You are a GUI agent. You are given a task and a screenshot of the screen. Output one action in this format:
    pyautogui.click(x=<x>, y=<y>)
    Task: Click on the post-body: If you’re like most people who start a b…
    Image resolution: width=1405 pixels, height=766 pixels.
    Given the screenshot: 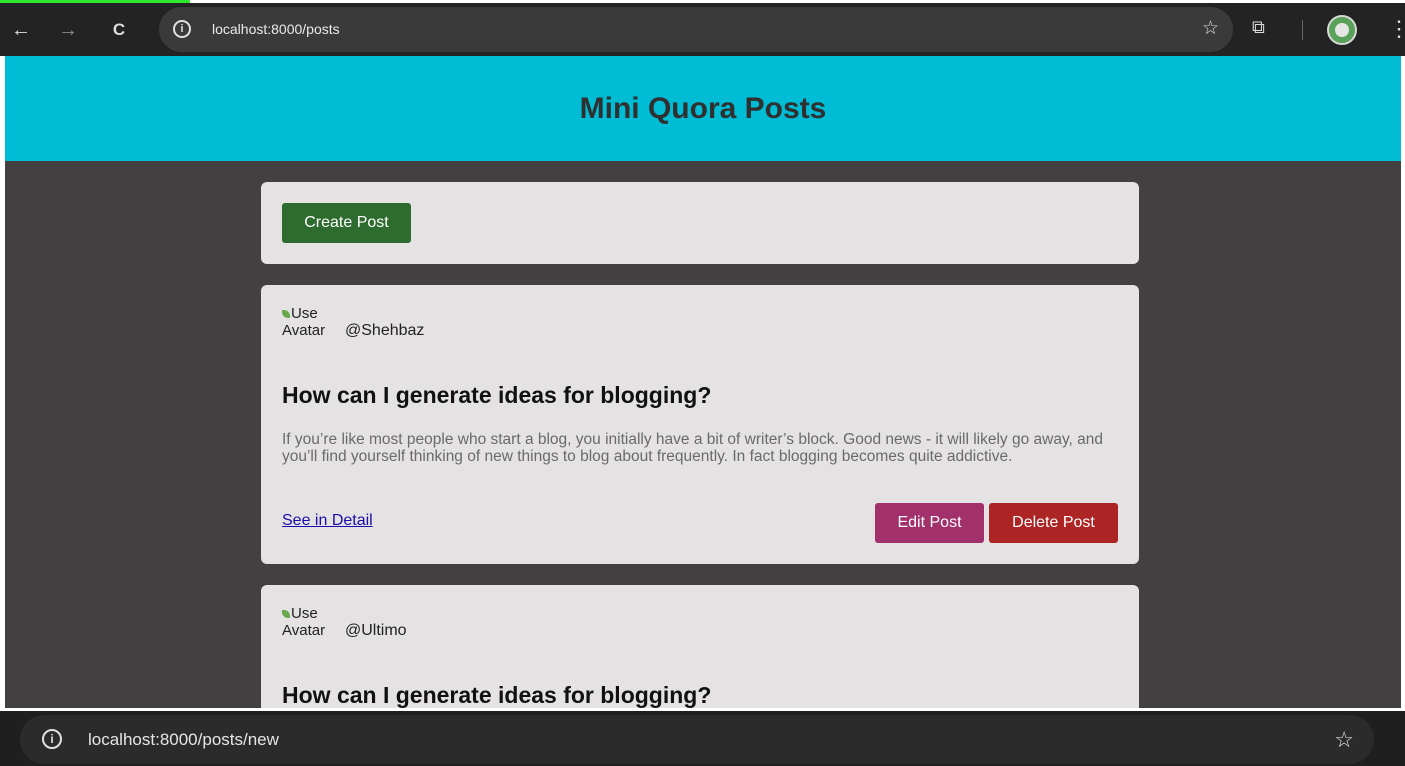 What is the action you would take?
    pyautogui.click(x=693, y=448)
    